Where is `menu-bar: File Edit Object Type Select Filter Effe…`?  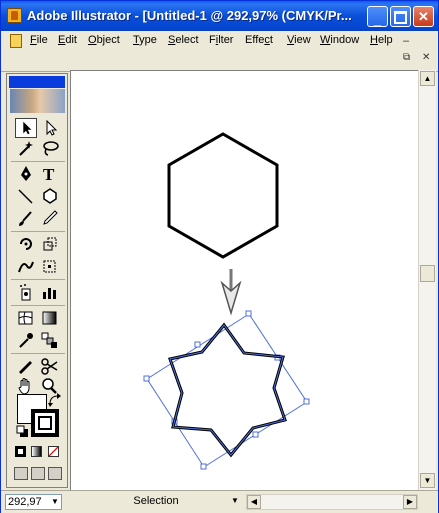
menu-bar: File Edit Object Type Select Filter Effe… is located at coordinates (219, 47).